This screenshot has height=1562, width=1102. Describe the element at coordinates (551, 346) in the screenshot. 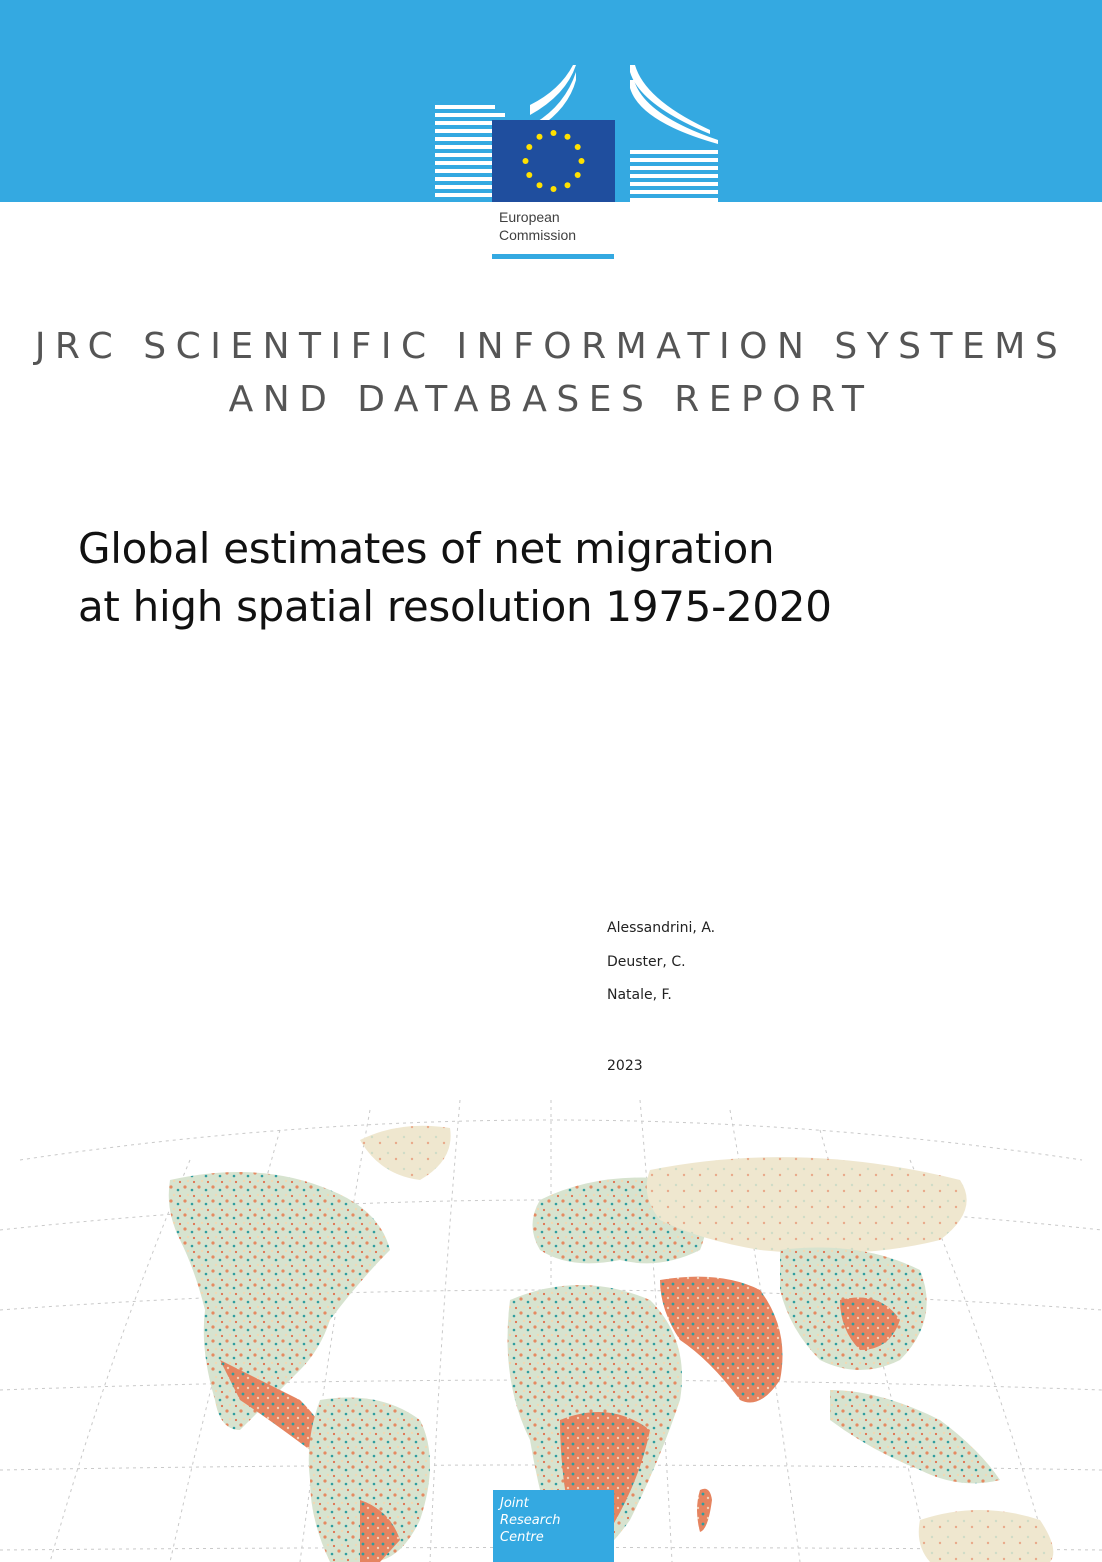

I see `series-title-line1: JRC SCIENTIFIC INFORMATION SYSTEMS` at that location.